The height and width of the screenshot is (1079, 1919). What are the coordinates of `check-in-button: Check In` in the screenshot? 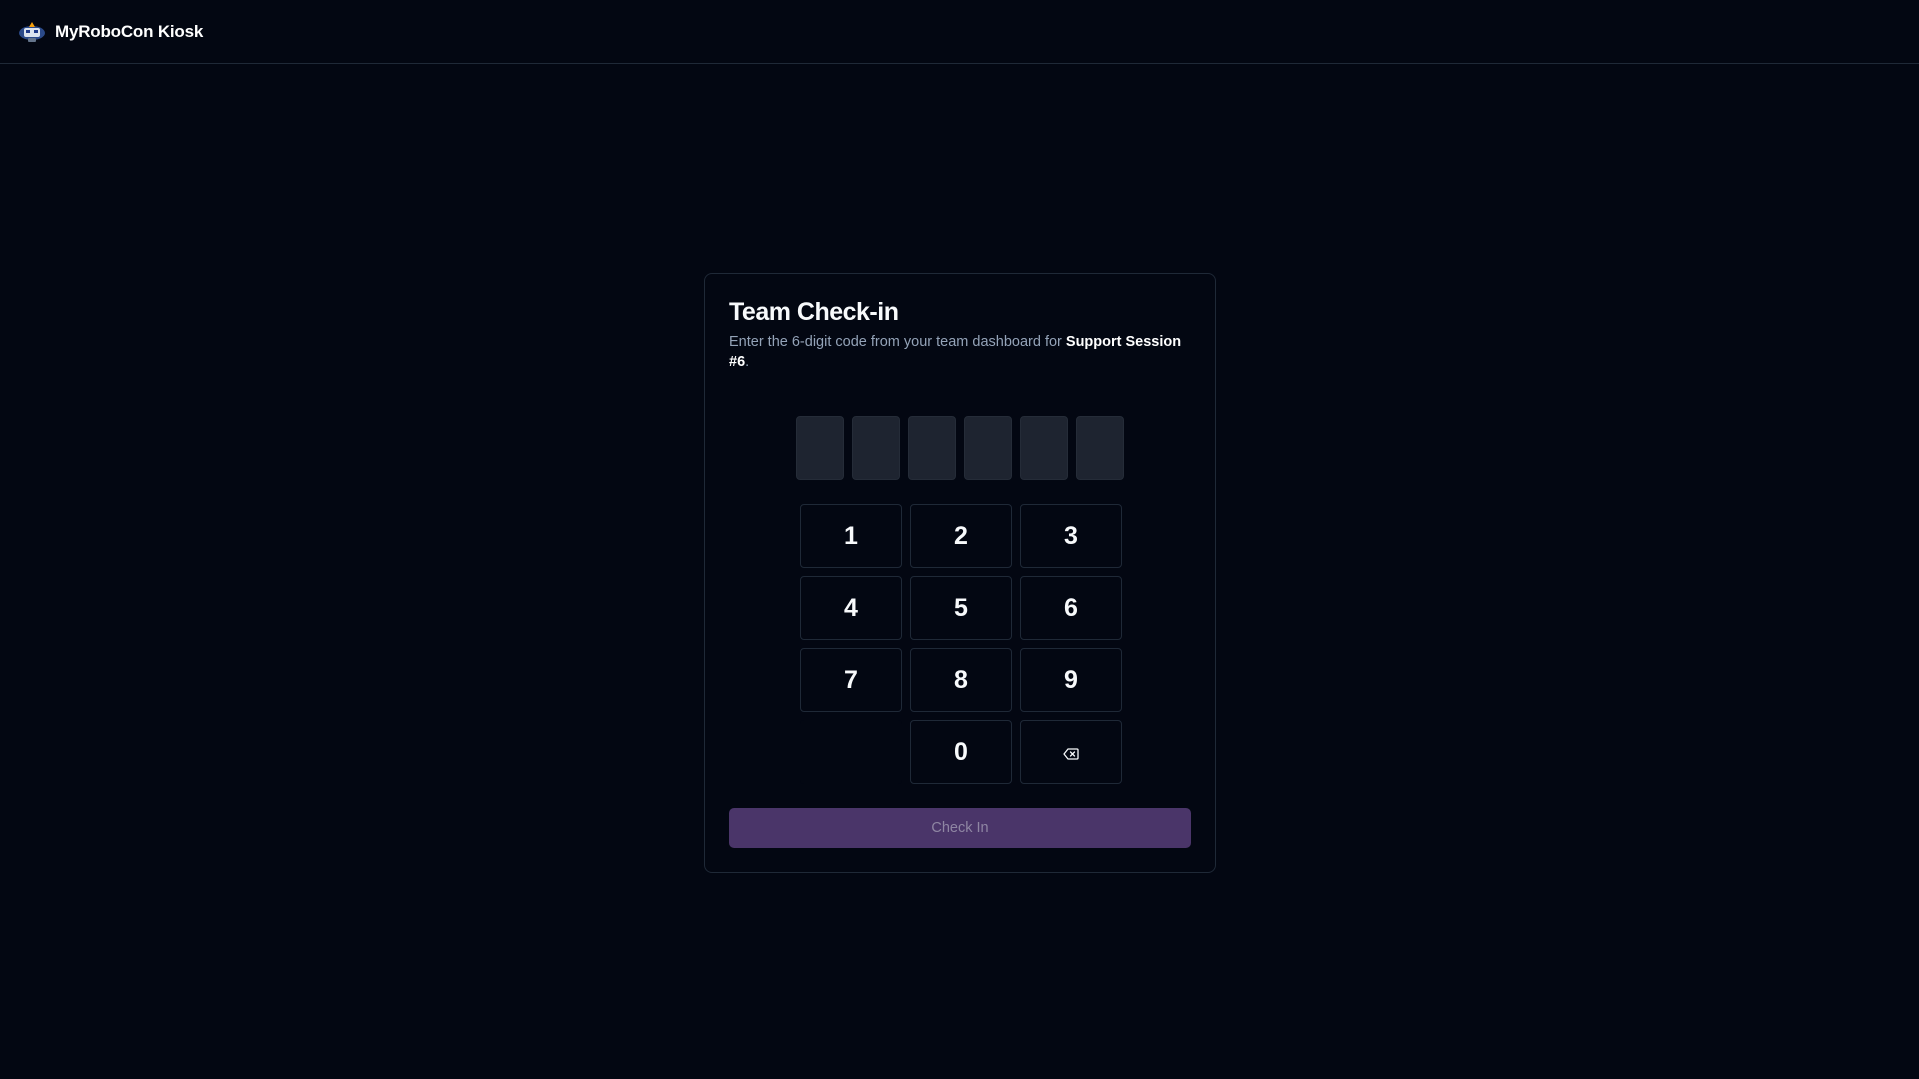 It's located at (960, 828).